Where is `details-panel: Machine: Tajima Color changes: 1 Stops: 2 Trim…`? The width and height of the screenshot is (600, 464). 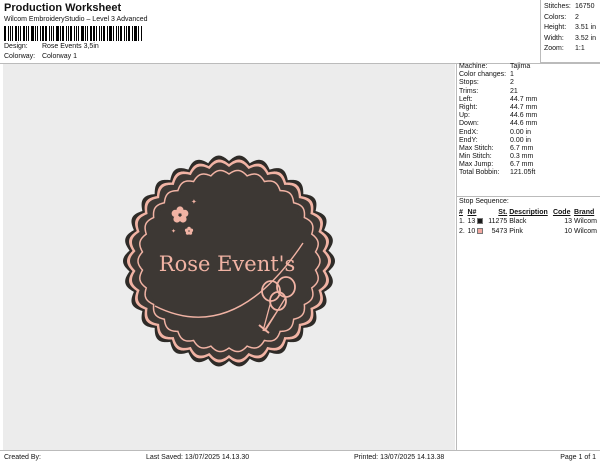 details-panel: Machine: Tajima Color changes: 1 Stops: 2 Trim… is located at coordinates (528, 120).